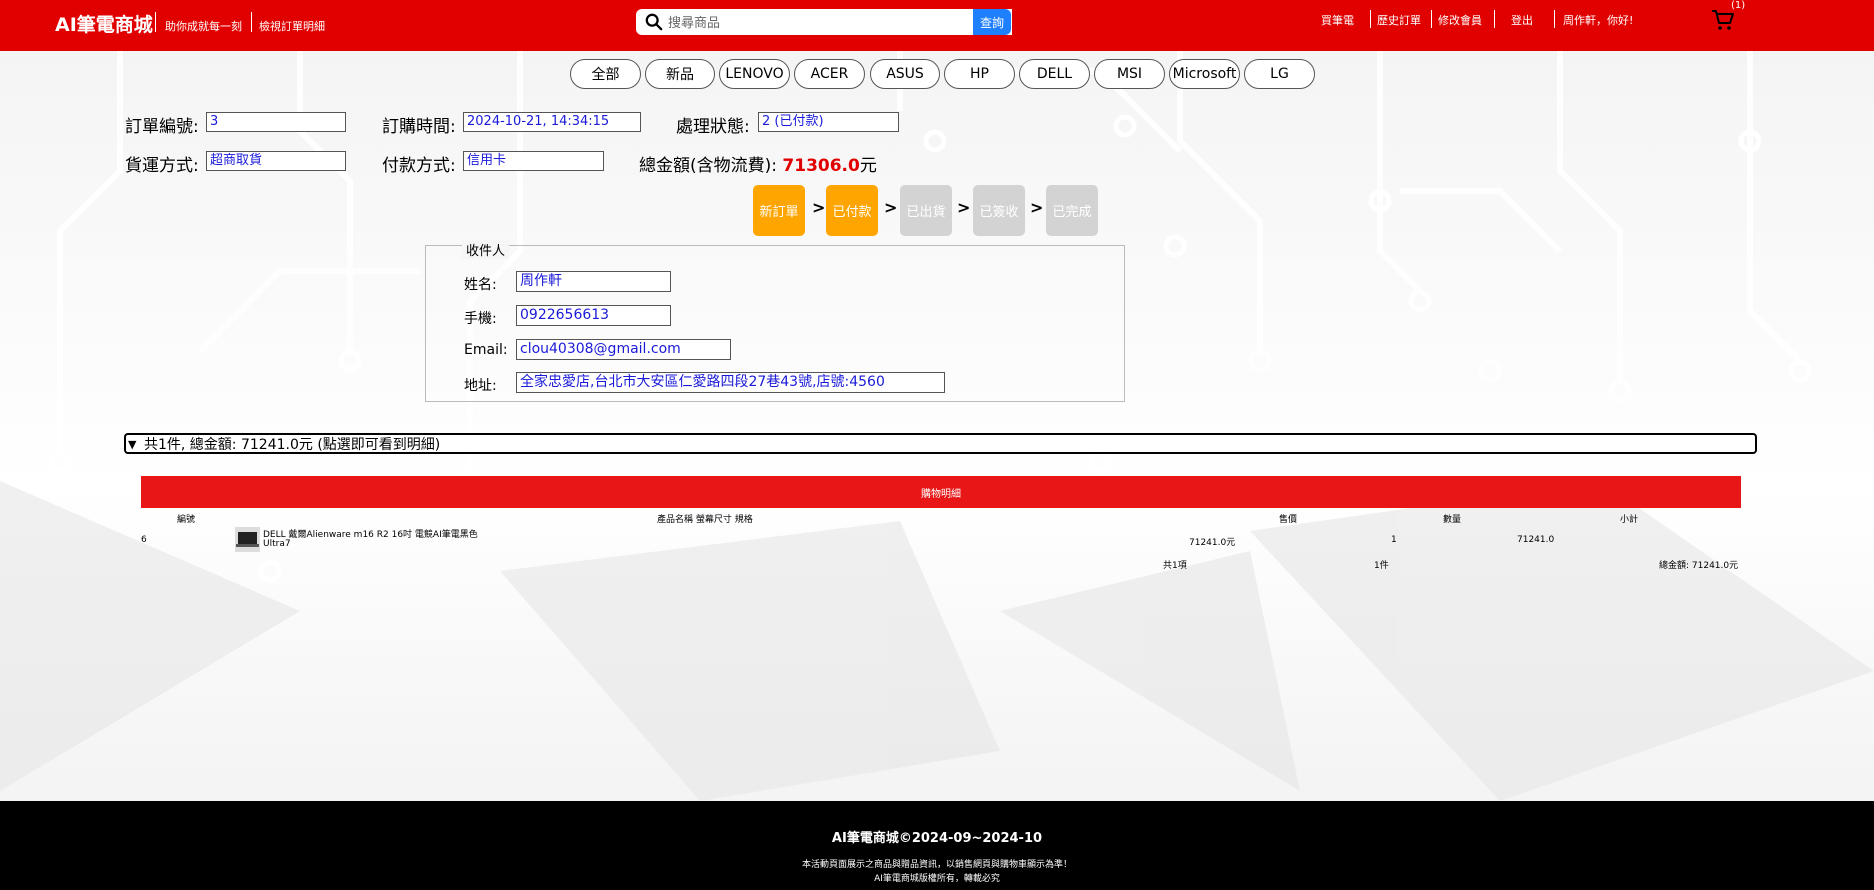 This screenshot has width=1874, height=890. Describe the element at coordinates (186, 520) in the screenshot. I see `col-header-id: 編號` at that location.